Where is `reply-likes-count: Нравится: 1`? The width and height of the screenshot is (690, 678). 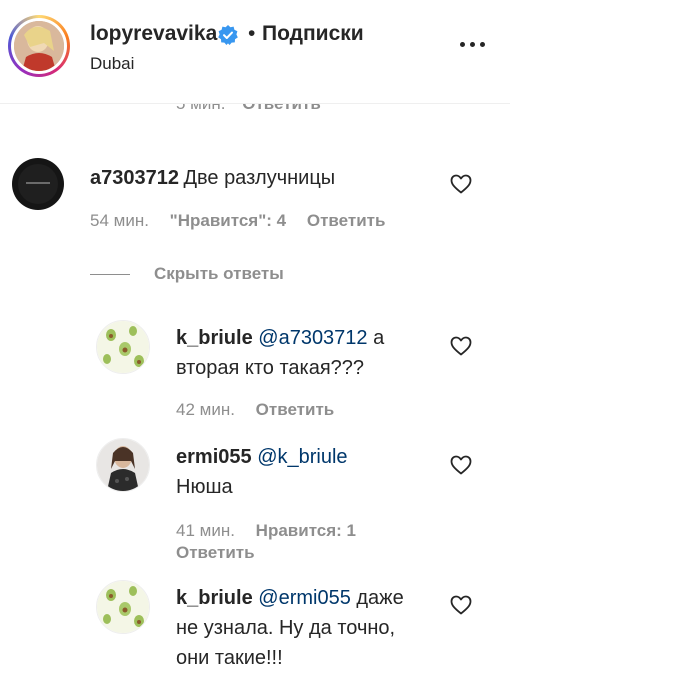 reply-likes-count: Нравится: 1 is located at coordinates (306, 530).